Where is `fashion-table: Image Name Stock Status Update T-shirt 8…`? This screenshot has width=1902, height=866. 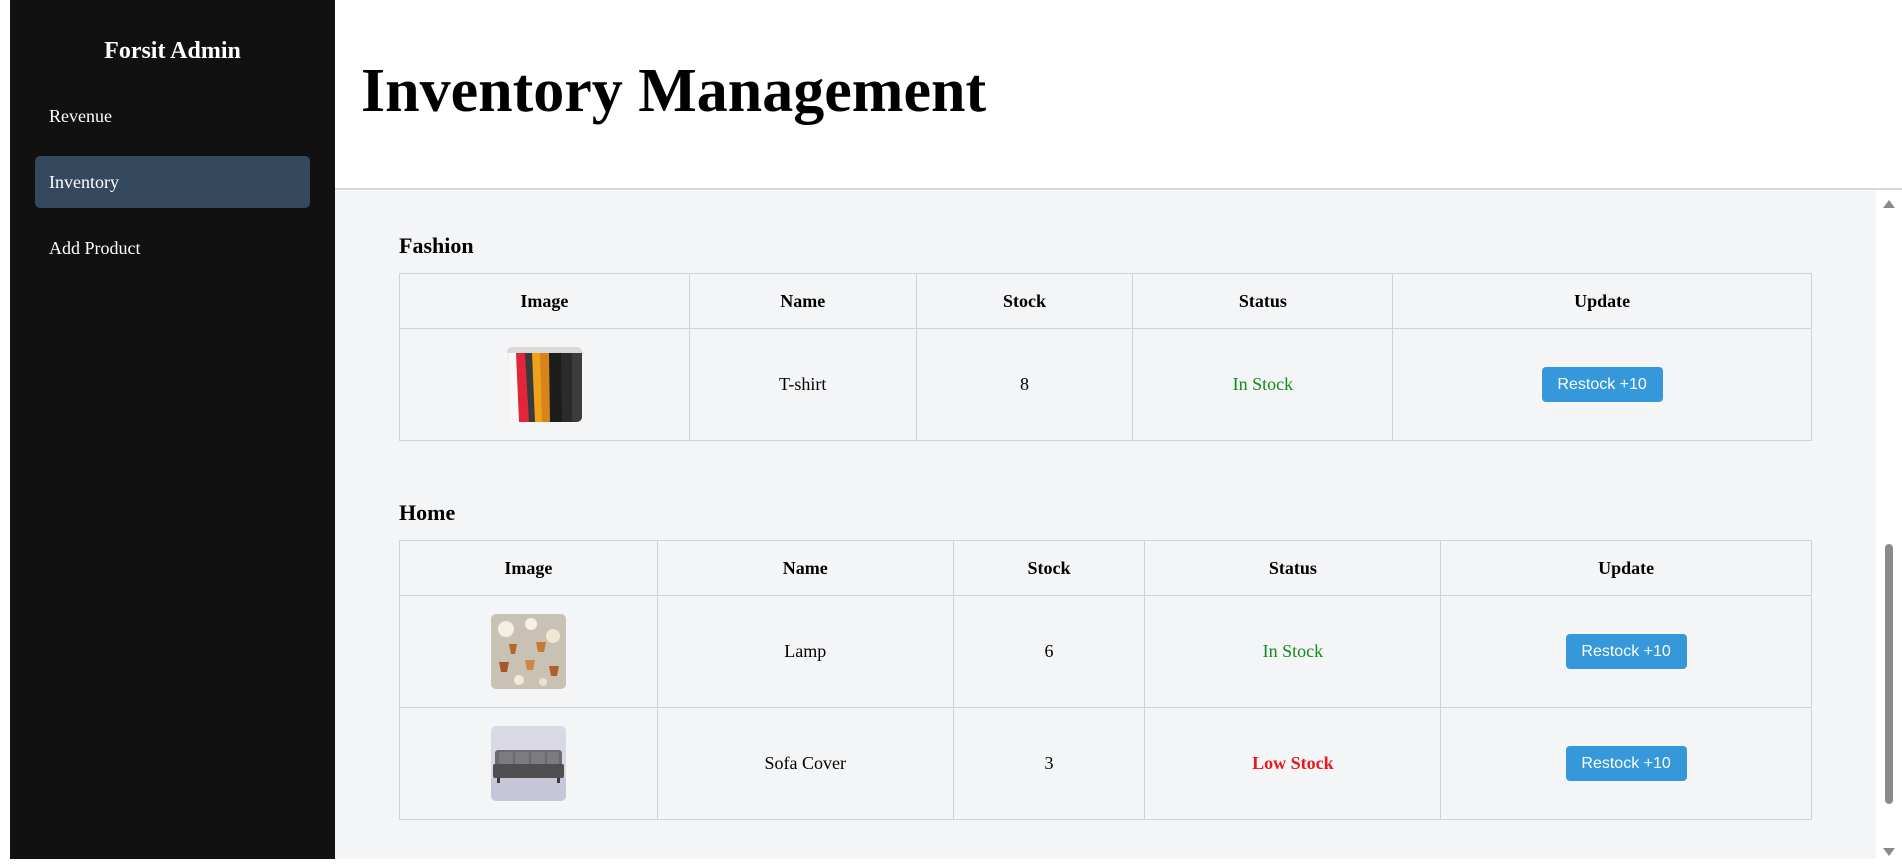
fashion-table: Image Name Stock Status Update T-shirt 8… is located at coordinates (1105, 357).